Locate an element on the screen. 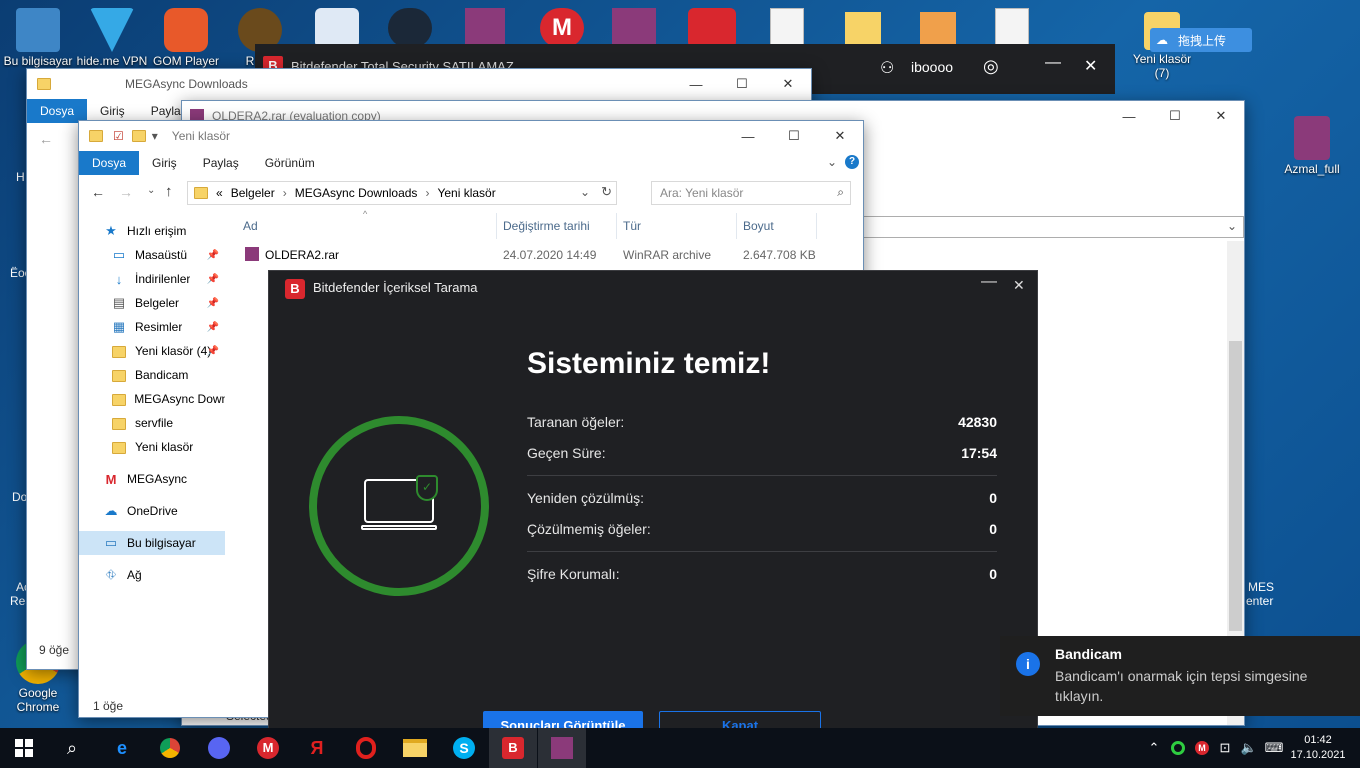 This screenshot has height=768, width=1360. desktop-icon-azmal: Azmal_full is located at coordinates (1312, 146).